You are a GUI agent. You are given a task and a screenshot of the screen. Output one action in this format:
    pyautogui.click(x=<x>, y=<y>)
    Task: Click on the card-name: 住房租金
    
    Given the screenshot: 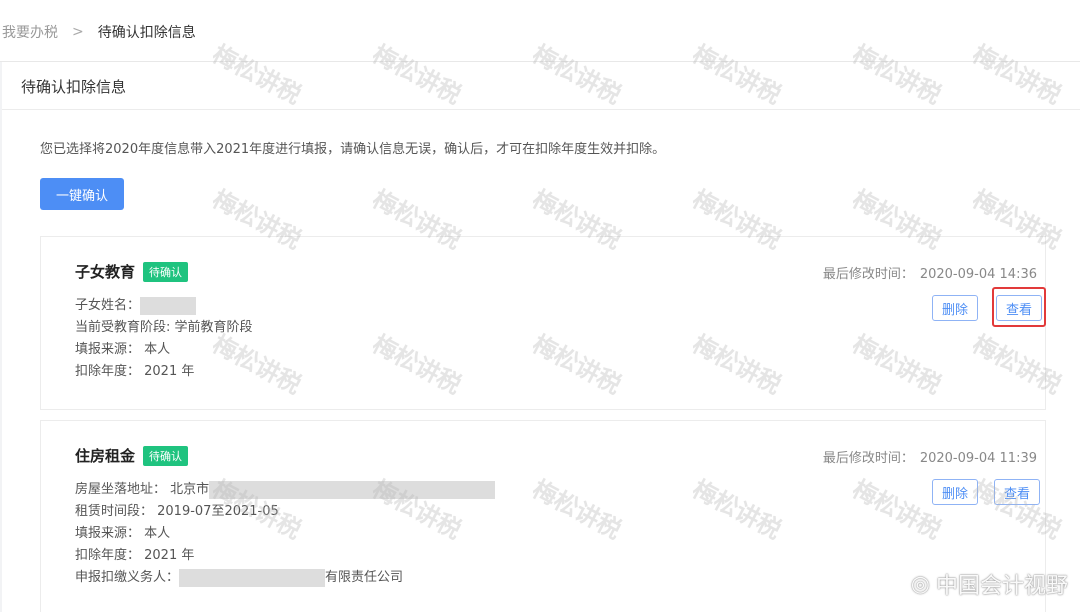 What is the action you would take?
    pyautogui.click(x=105, y=456)
    